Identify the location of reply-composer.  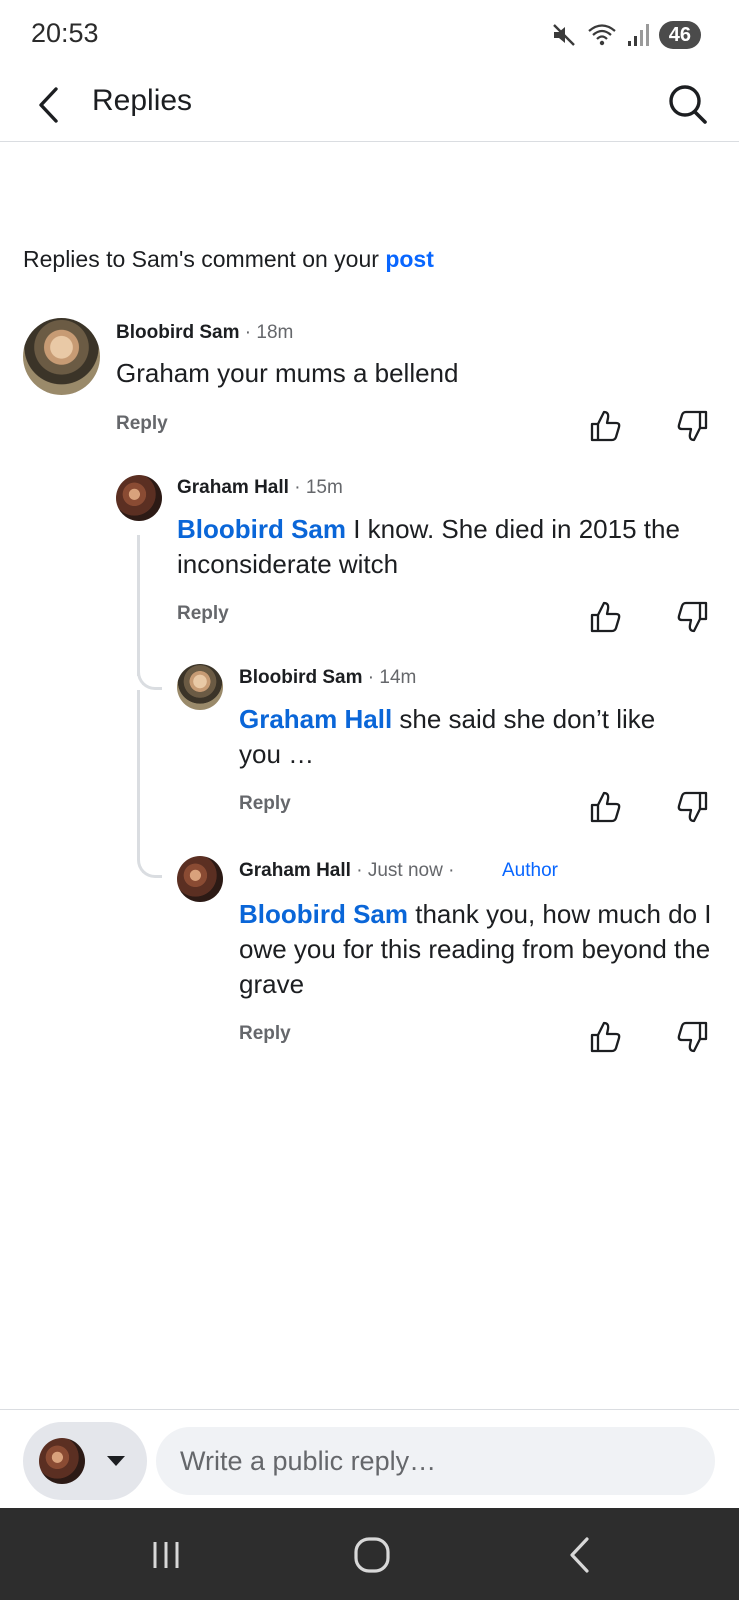
(369, 1458).